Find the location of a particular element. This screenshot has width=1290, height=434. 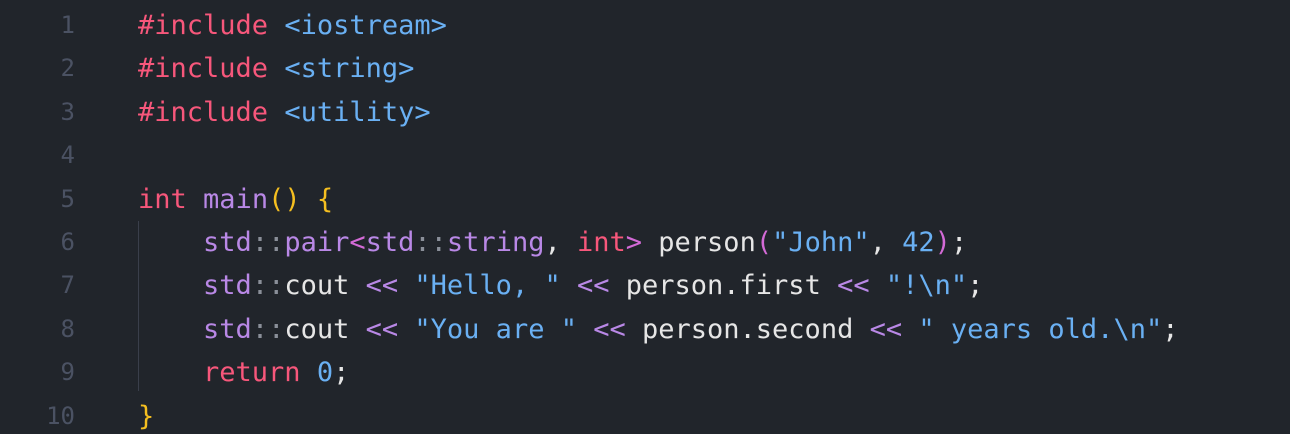

line-number: 8 is located at coordinates (67, 328).